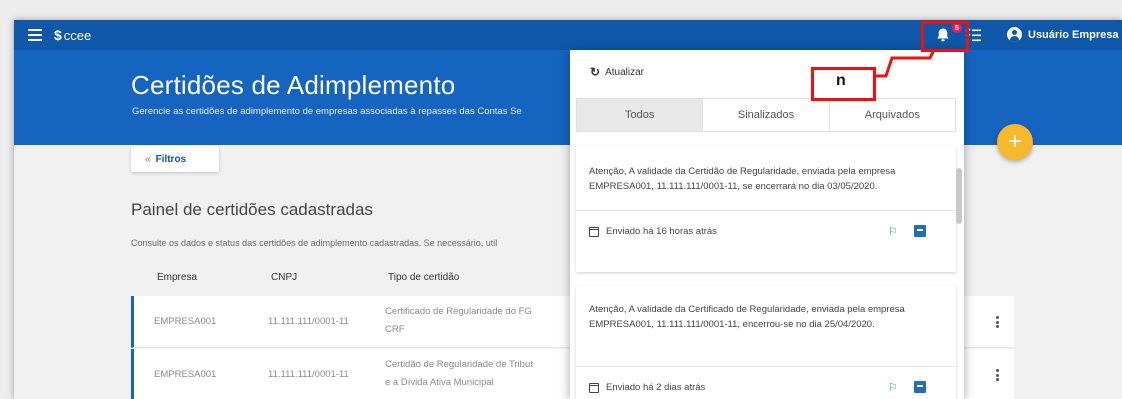 This screenshot has width=1122, height=399. I want to click on chevron-double-down-icon: «, so click(148, 159).